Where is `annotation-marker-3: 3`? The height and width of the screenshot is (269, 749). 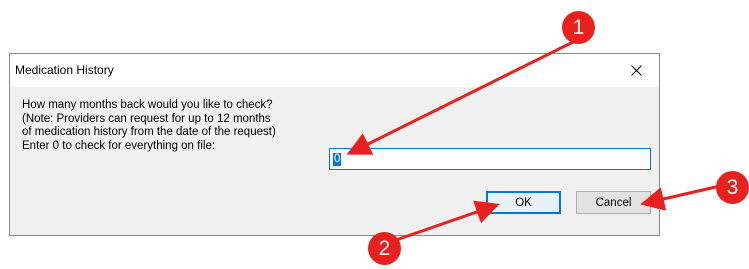 annotation-marker-3: 3 is located at coordinates (732, 187).